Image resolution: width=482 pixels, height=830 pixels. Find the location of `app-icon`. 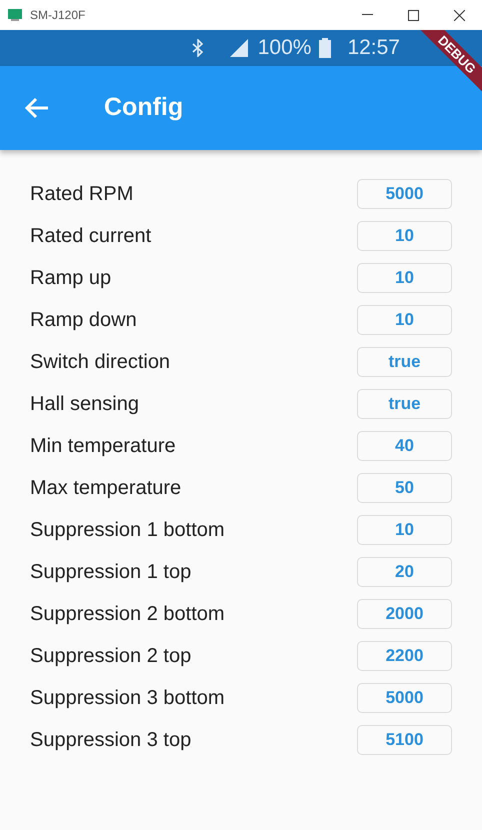

app-icon is located at coordinates (15, 15).